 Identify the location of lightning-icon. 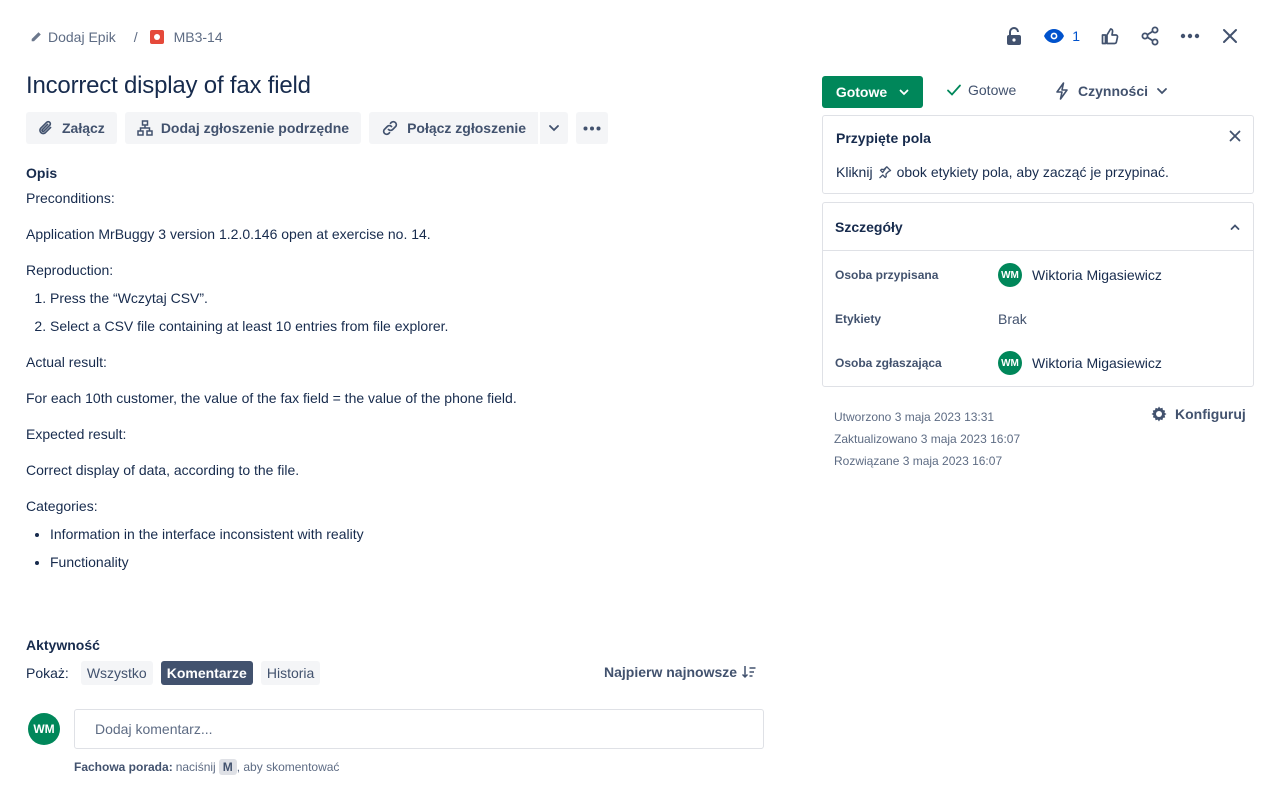
(1062, 91).